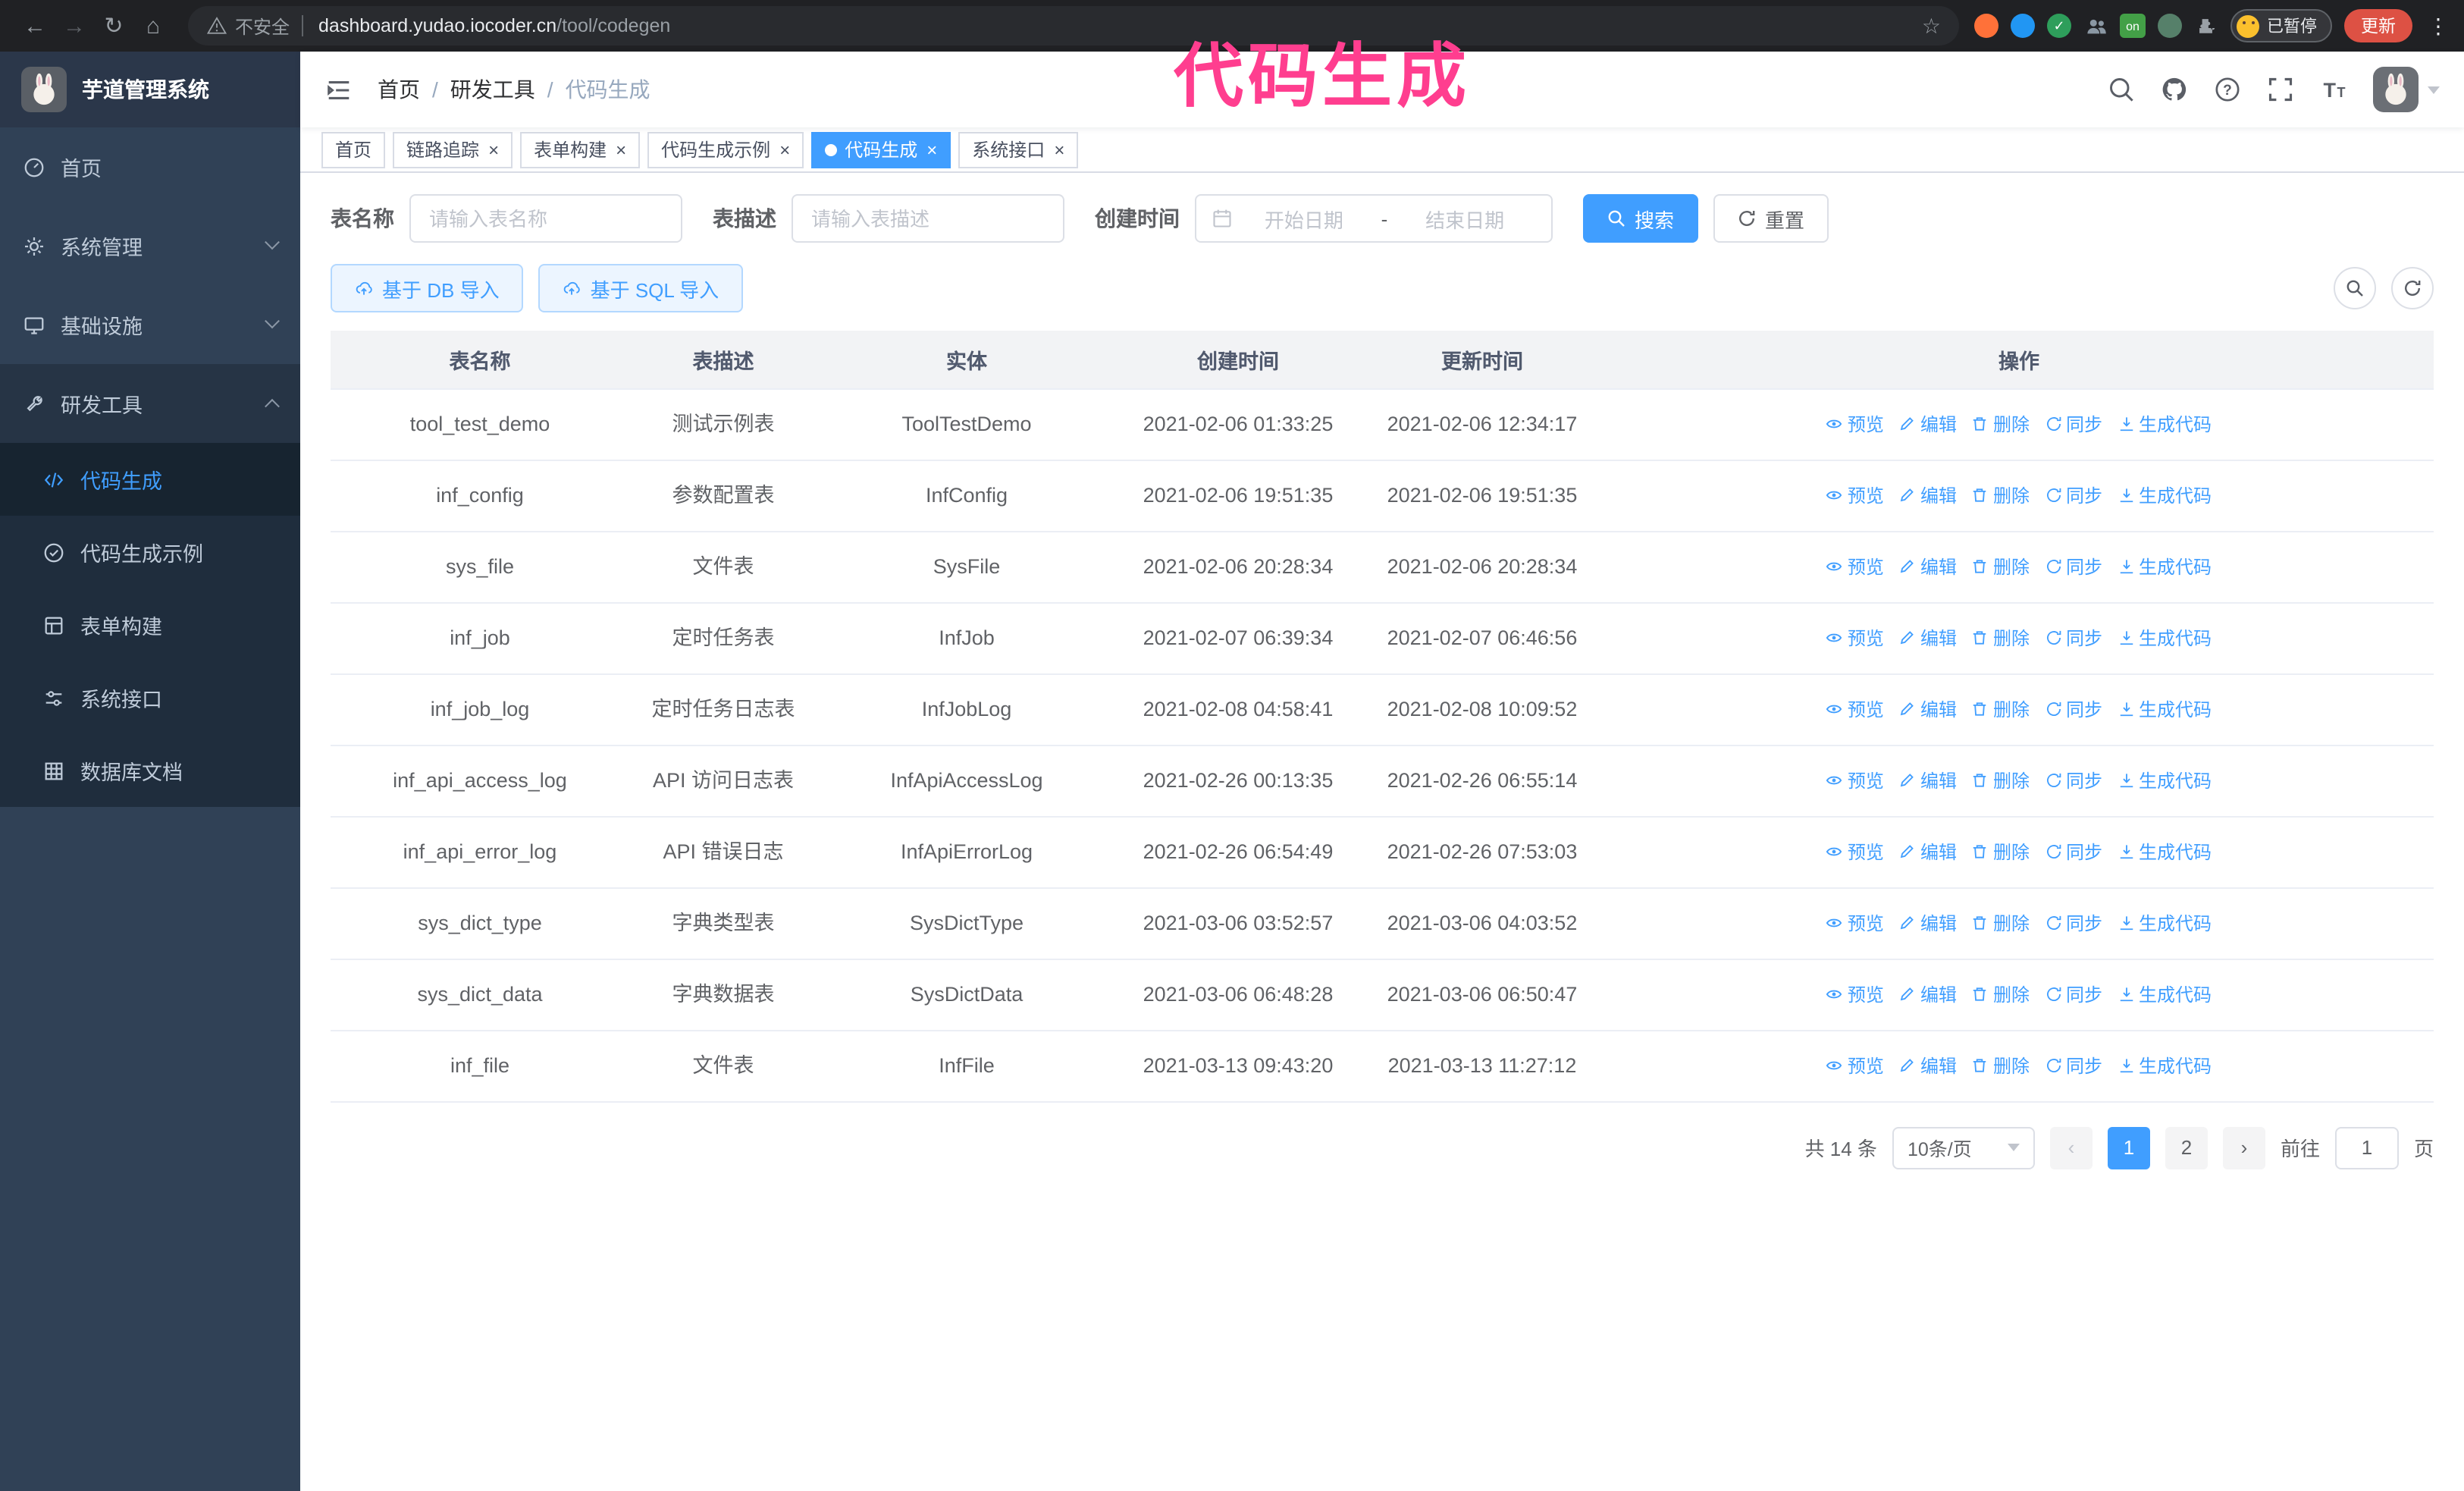 The width and height of the screenshot is (2464, 1491). Describe the element at coordinates (2355, 288) in the screenshot. I see `toggle-search-button` at that location.